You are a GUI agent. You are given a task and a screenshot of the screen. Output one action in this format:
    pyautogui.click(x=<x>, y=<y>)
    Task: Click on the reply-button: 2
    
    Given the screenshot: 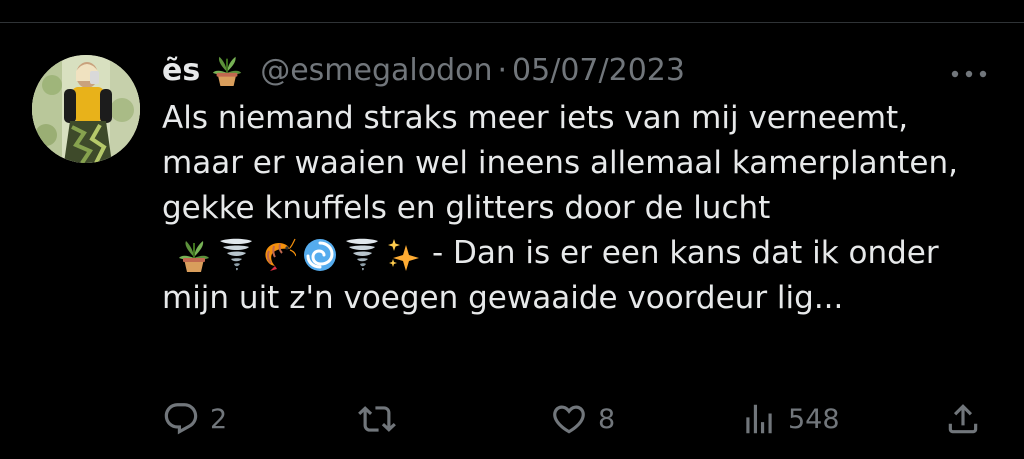 What is the action you would take?
    pyautogui.click(x=194, y=419)
    